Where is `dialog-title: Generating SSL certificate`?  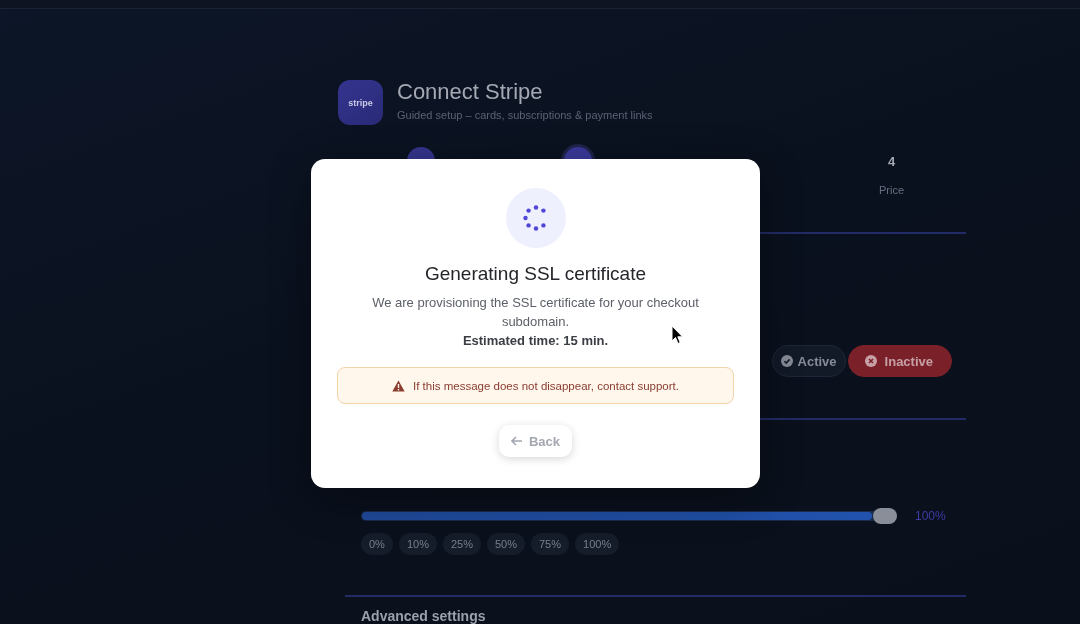 dialog-title: Generating SSL certificate is located at coordinates (535, 274).